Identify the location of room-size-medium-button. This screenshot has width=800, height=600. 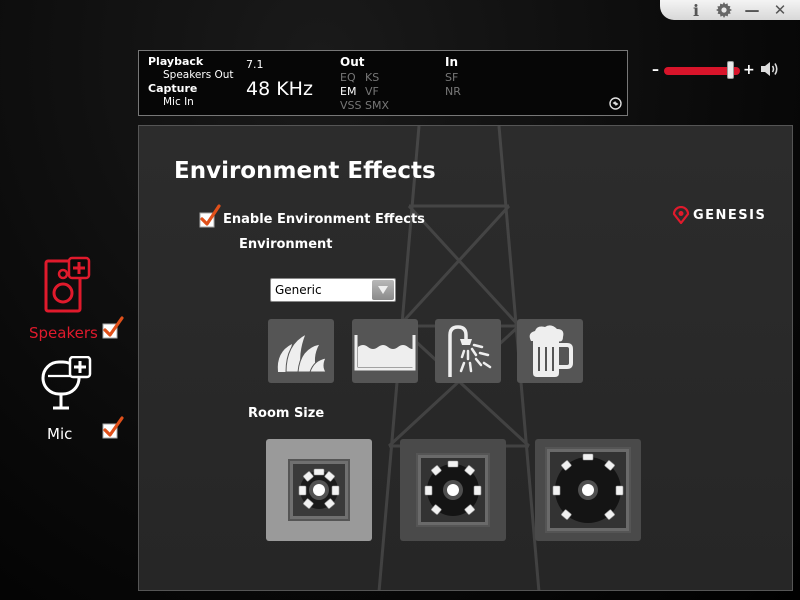
(453, 490).